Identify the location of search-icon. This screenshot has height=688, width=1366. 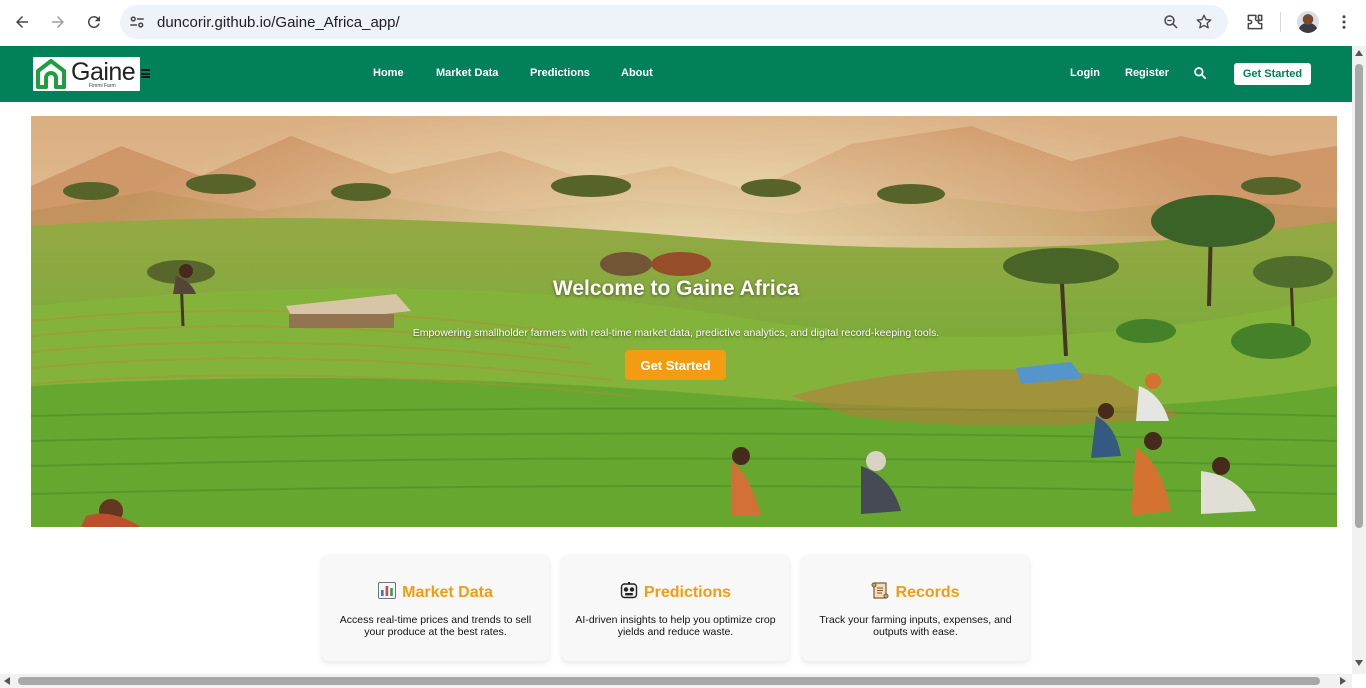
(1200, 73).